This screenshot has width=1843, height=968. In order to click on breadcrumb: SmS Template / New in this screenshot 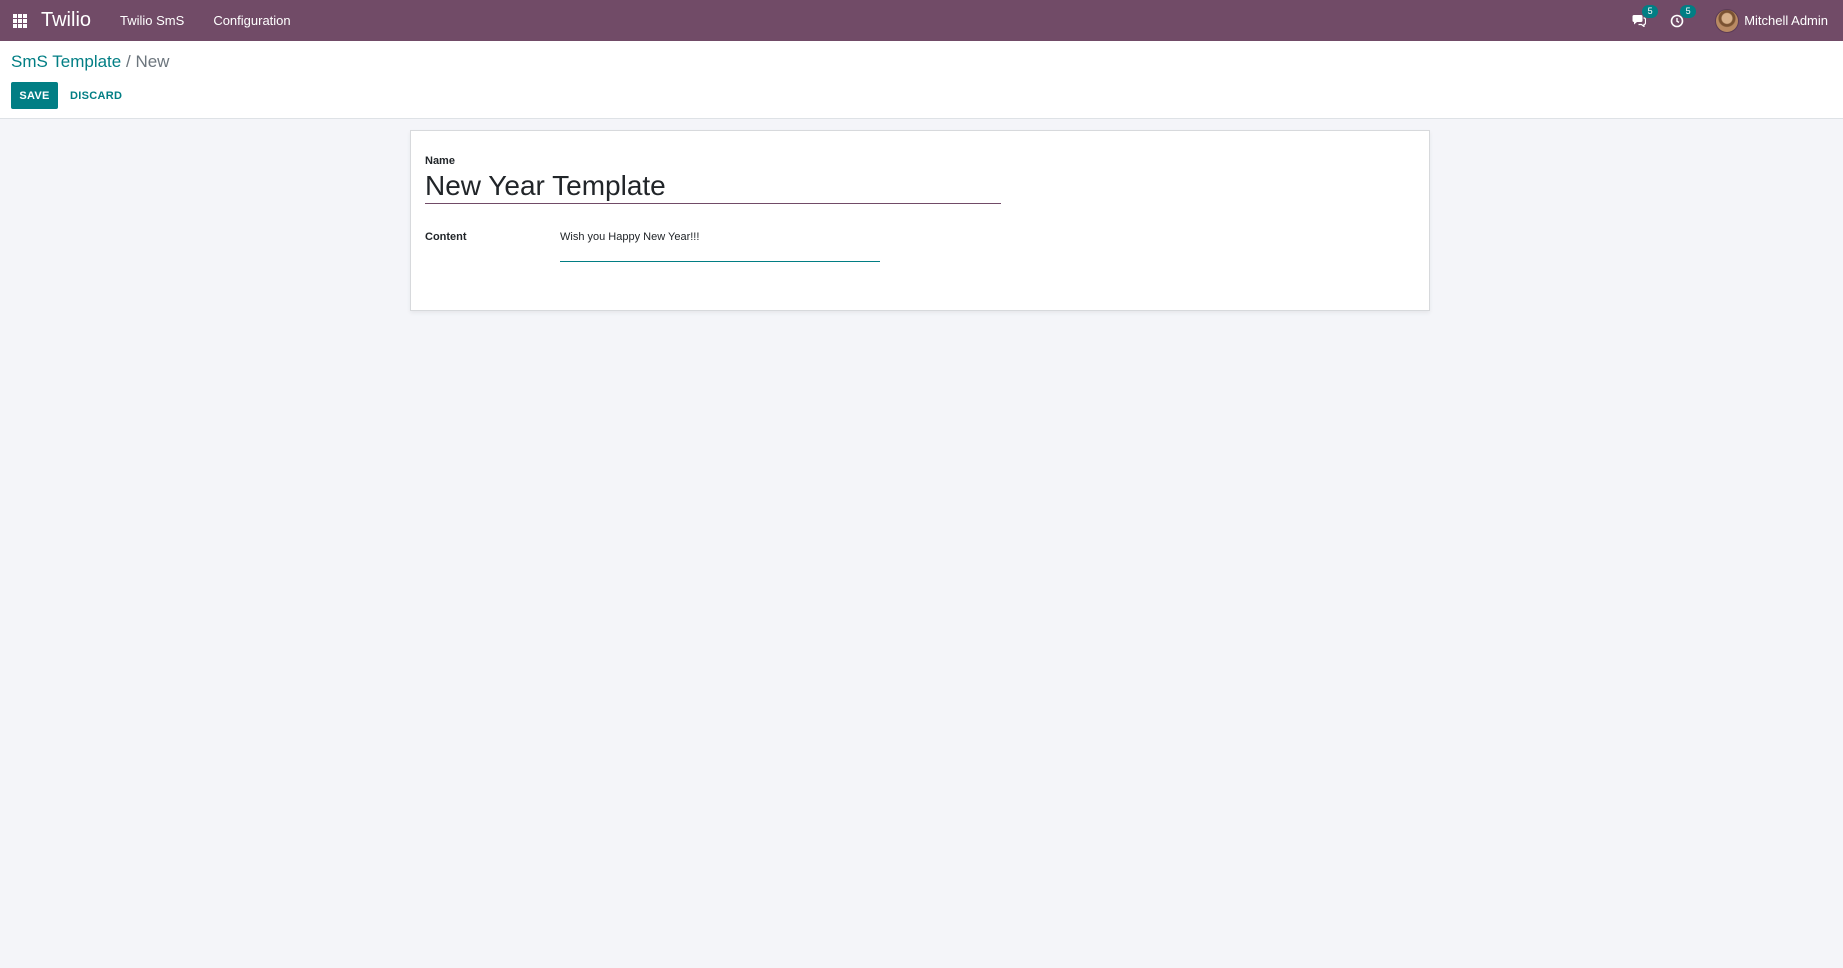, I will do `click(90, 62)`.